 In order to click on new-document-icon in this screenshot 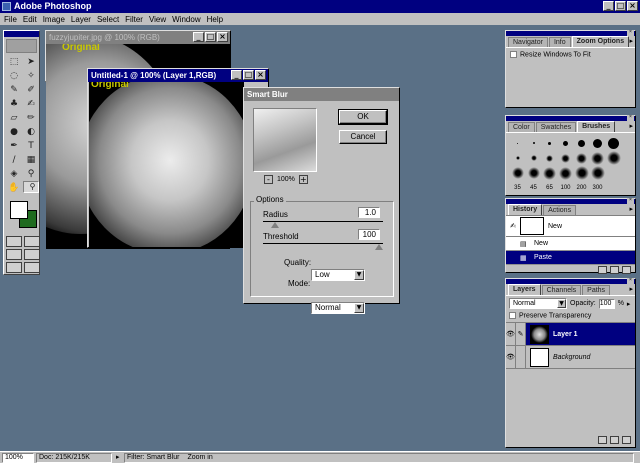, I will do `click(602, 270)`.